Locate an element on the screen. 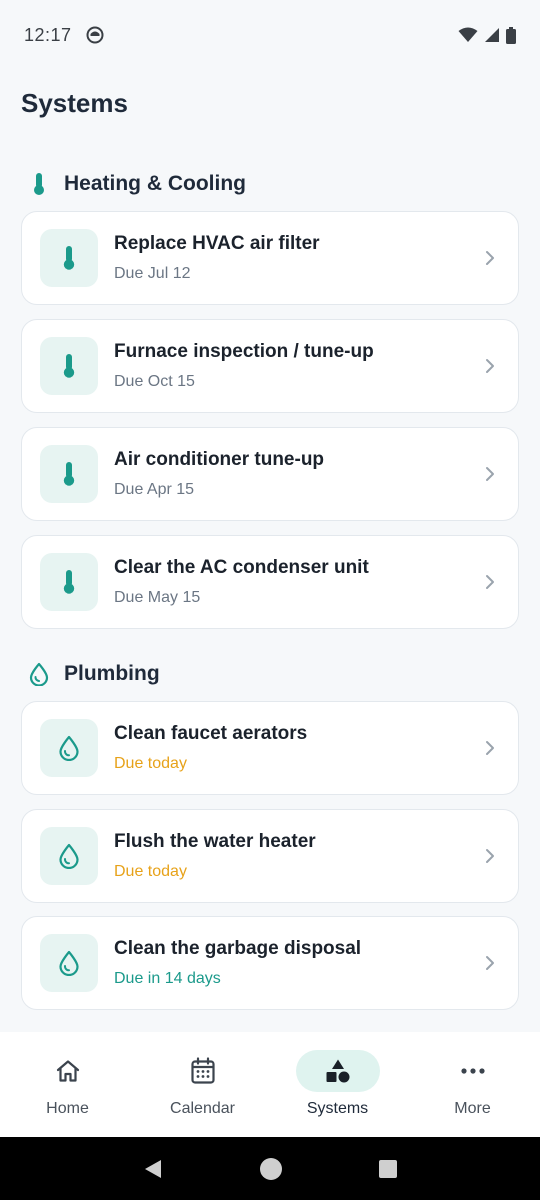  section-title: Heating & Cooling is located at coordinates (155, 183).